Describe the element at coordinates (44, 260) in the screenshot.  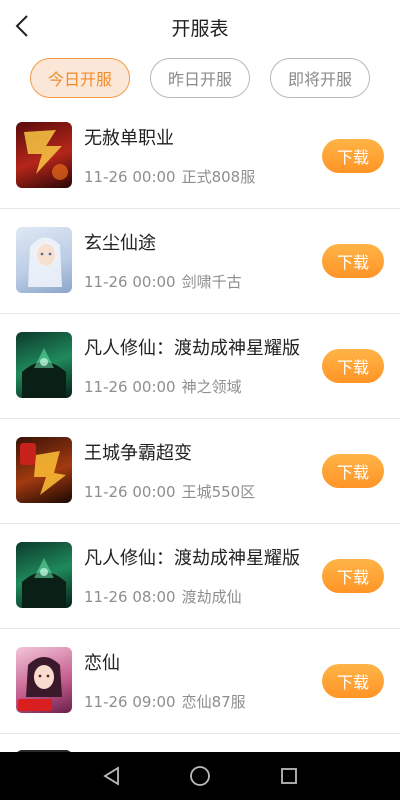
I see `game-icon-xuanchen` at that location.